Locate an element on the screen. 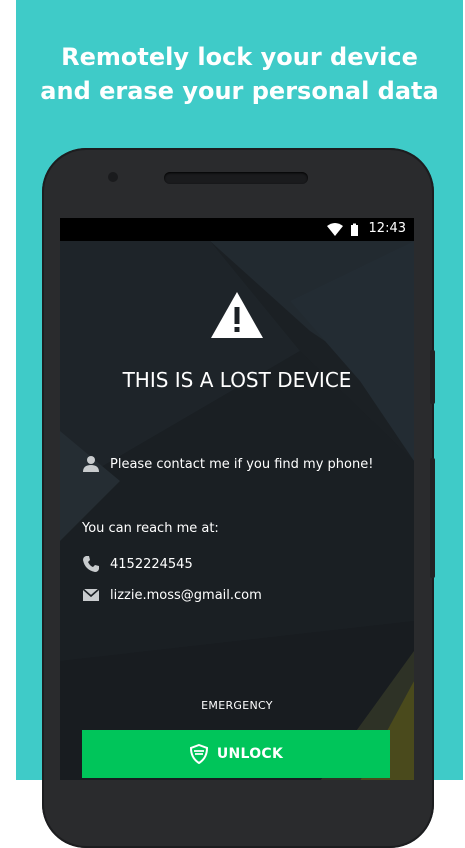 The width and height of the screenshot is (465, 848). email-row: lizzie.moss@gmail.com is located at coordinates (172, 595).